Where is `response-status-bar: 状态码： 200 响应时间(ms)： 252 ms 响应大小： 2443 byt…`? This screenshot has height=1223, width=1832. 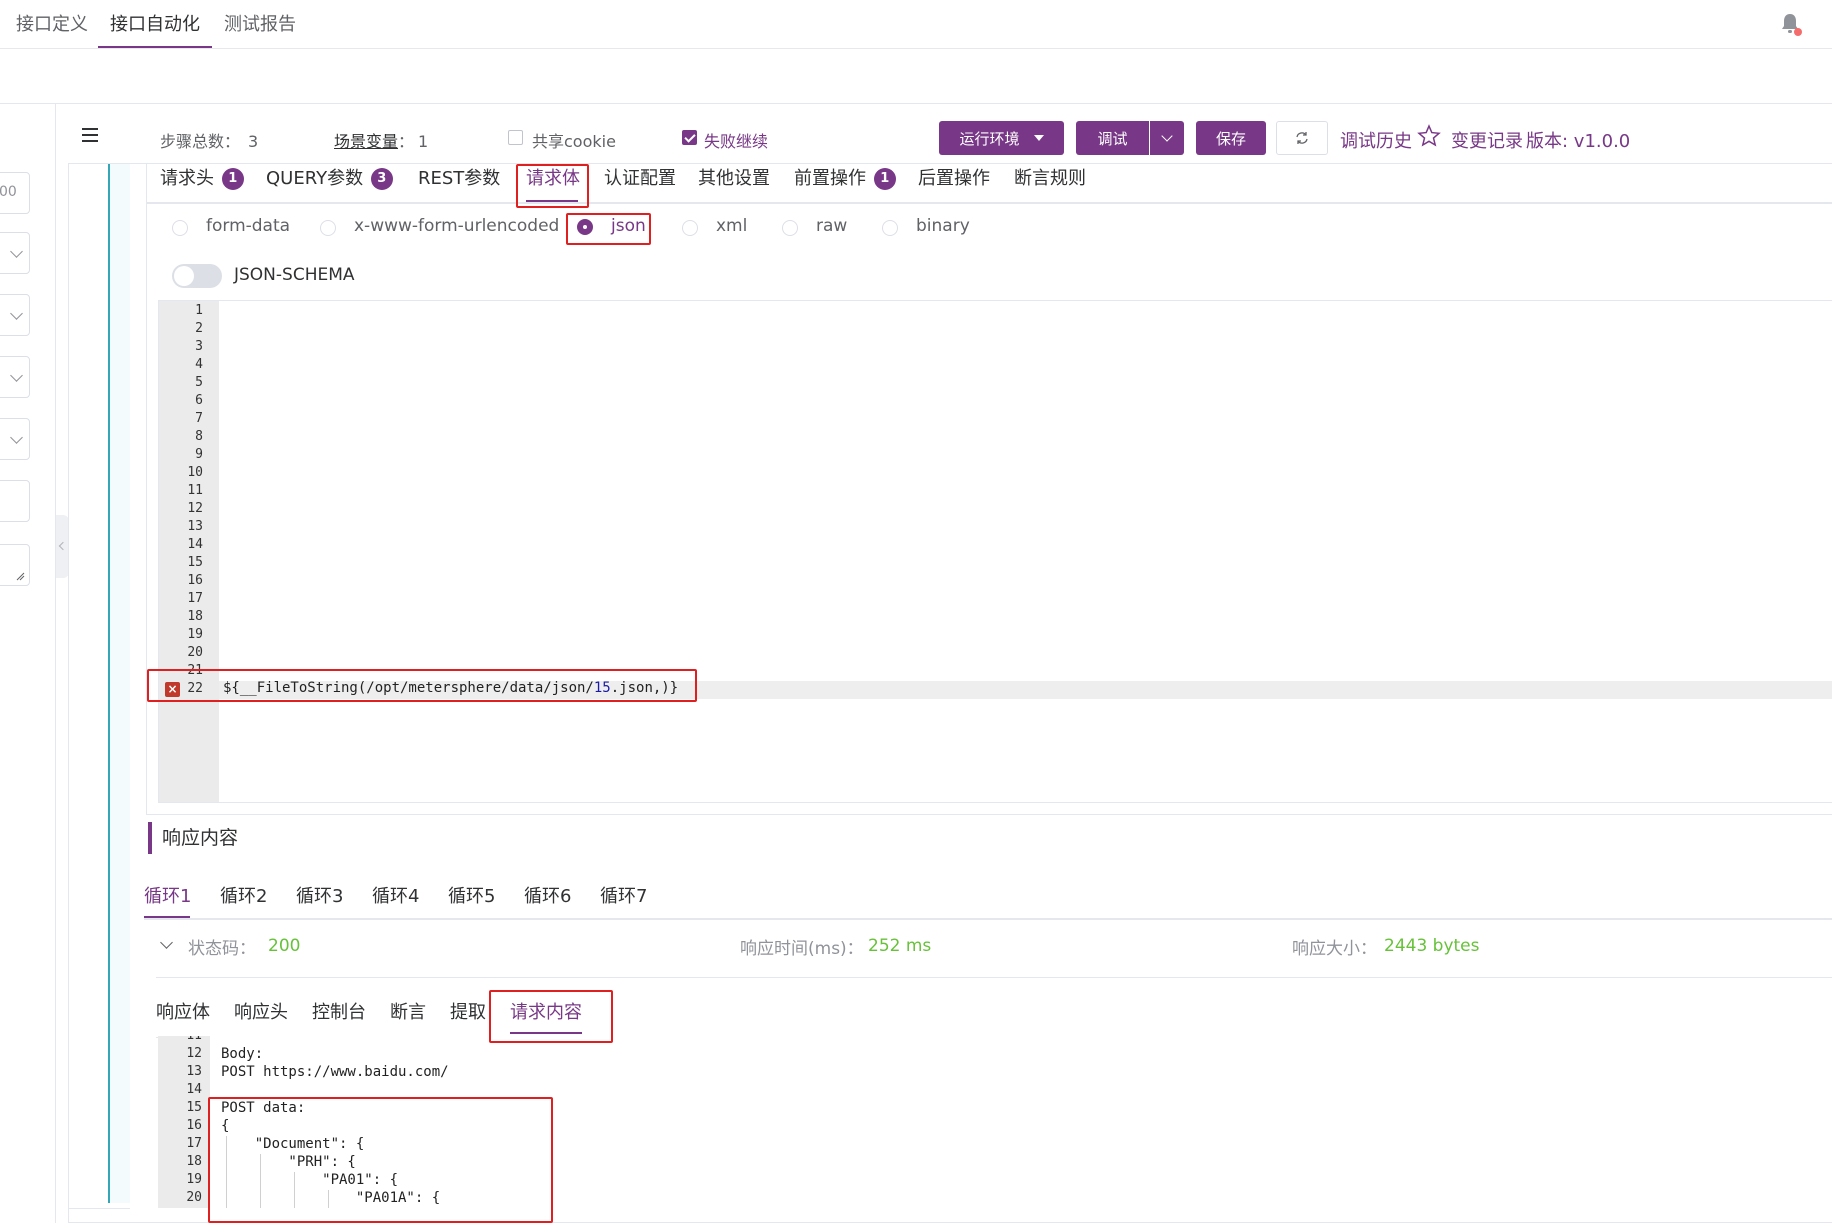 response-status-bar: 状态码： 200 响应时间(ms)： 252 ms 响应大小： 2443 byt… is located at coordinates (994, 954).